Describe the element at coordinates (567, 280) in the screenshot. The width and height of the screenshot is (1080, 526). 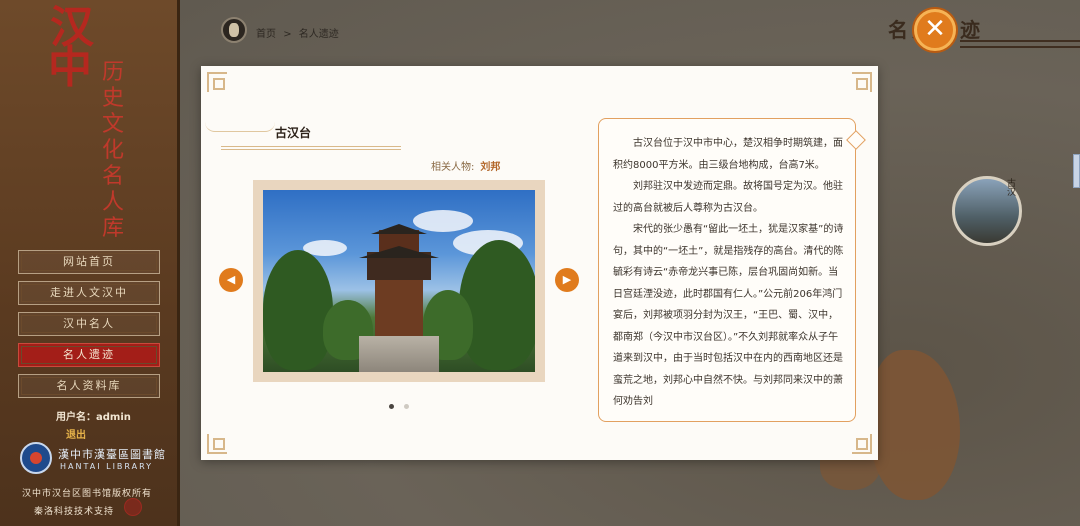
I see `chevron-right-icon: ▶` at that location.